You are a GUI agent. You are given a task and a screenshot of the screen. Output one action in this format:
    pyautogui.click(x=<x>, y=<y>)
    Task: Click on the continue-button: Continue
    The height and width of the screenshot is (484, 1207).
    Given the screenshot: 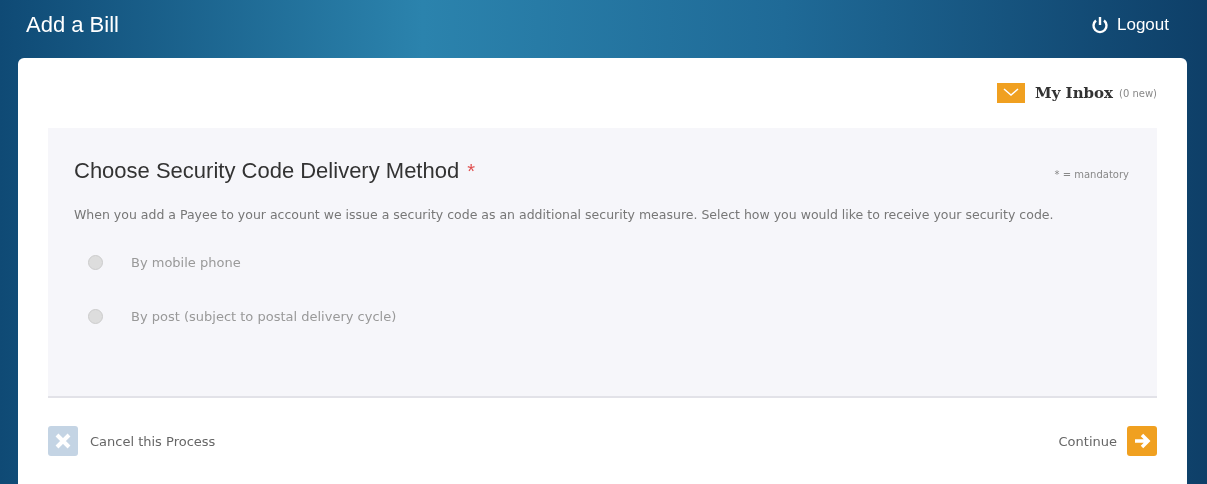 What is the action you would take?
    pyautogui.click(x=1107, y=441)
    